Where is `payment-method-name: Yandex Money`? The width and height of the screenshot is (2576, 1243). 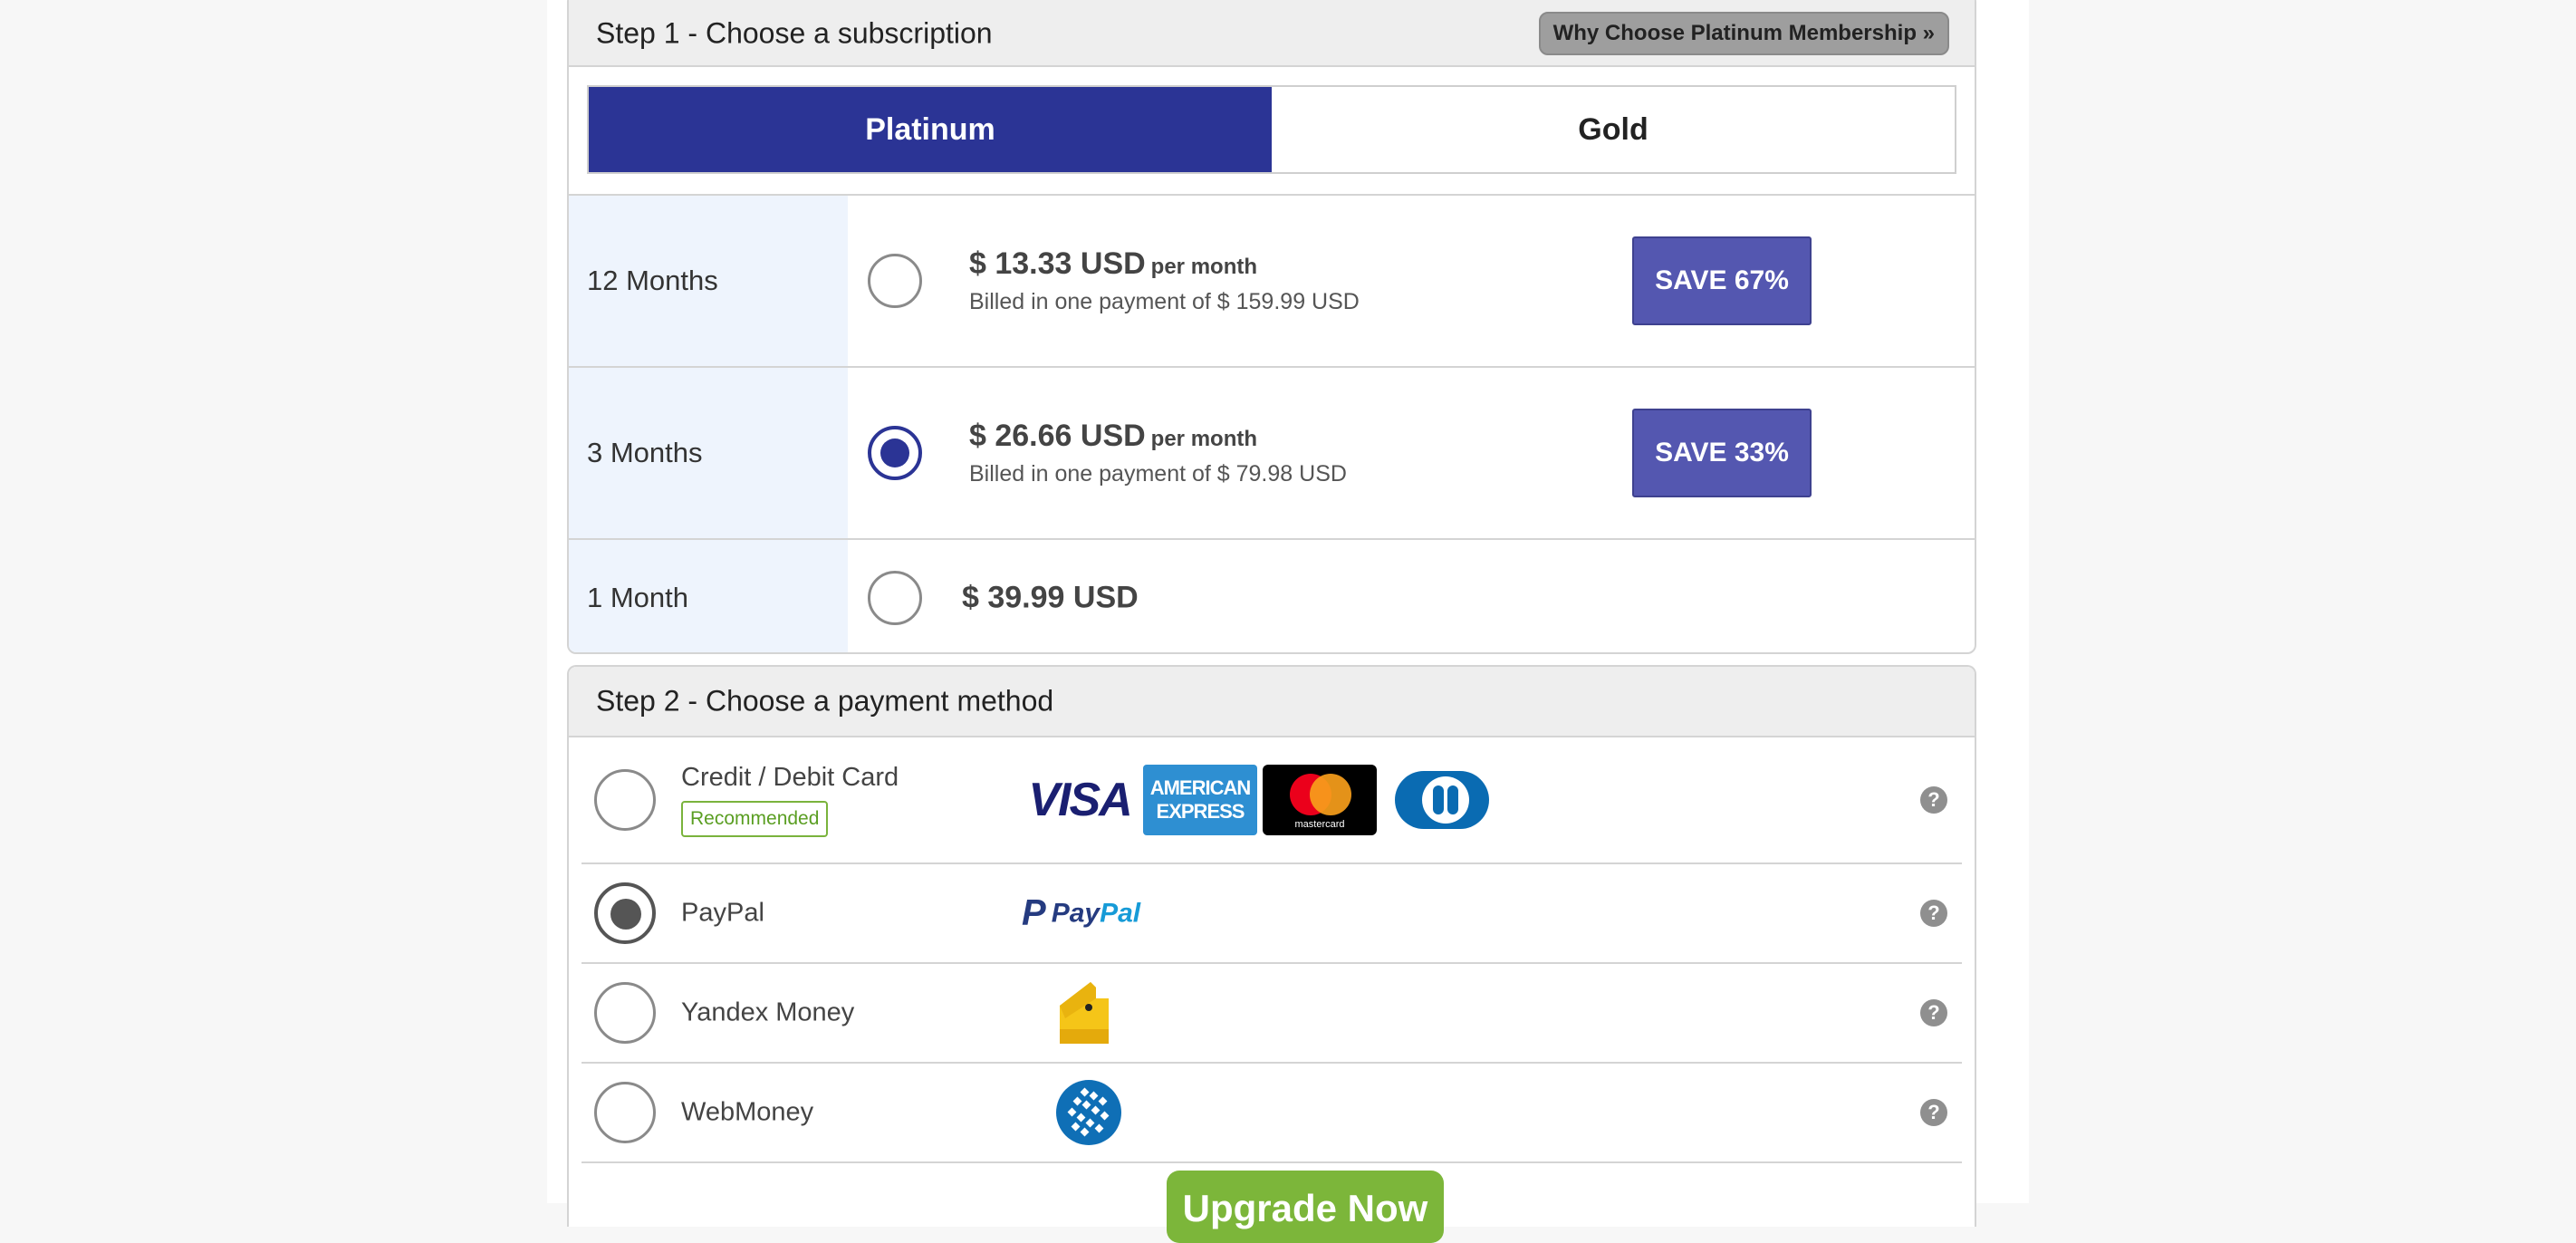 payment-method-name: Yandex Money is located at coordinates (768, 1012).